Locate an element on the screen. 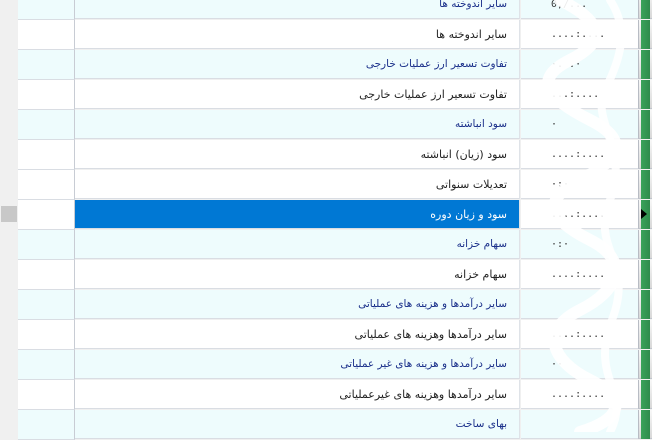 The height and width of the screenshot is (440, 652). value-cell: · is located at coordinates (579, 124).